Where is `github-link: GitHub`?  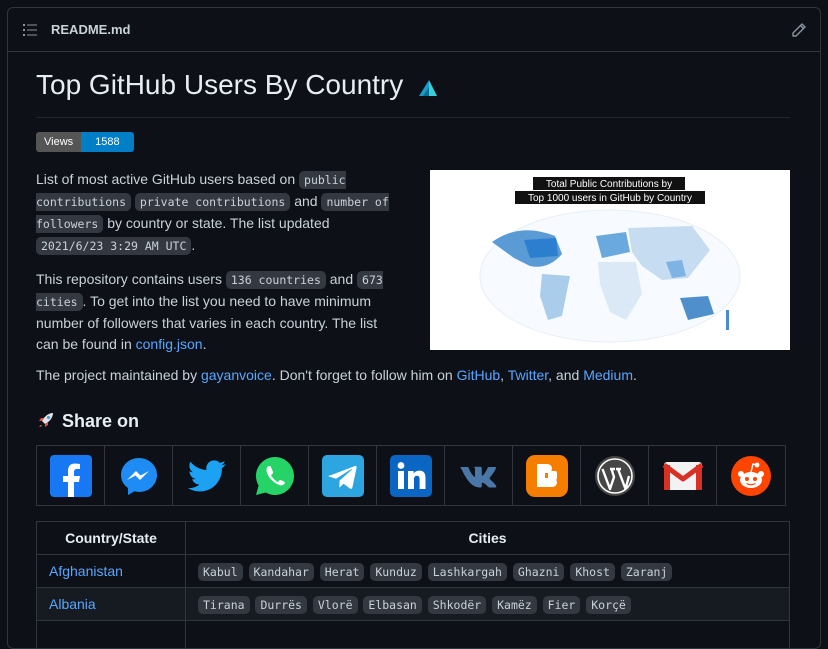
github-link: GitHub is located at coordinates (479, 375).